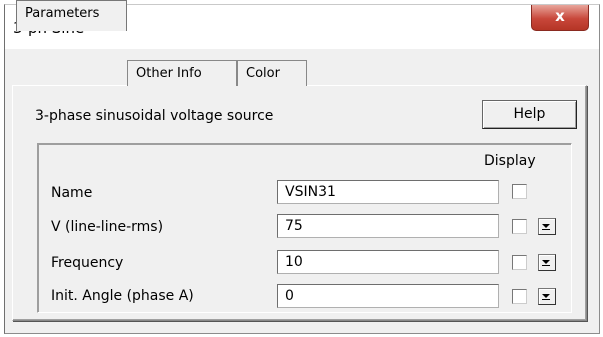  What do you see at coordinates (388, 192) in the screenshot?
I see `name-input: VSIN31` at bounding box center [388, 192].